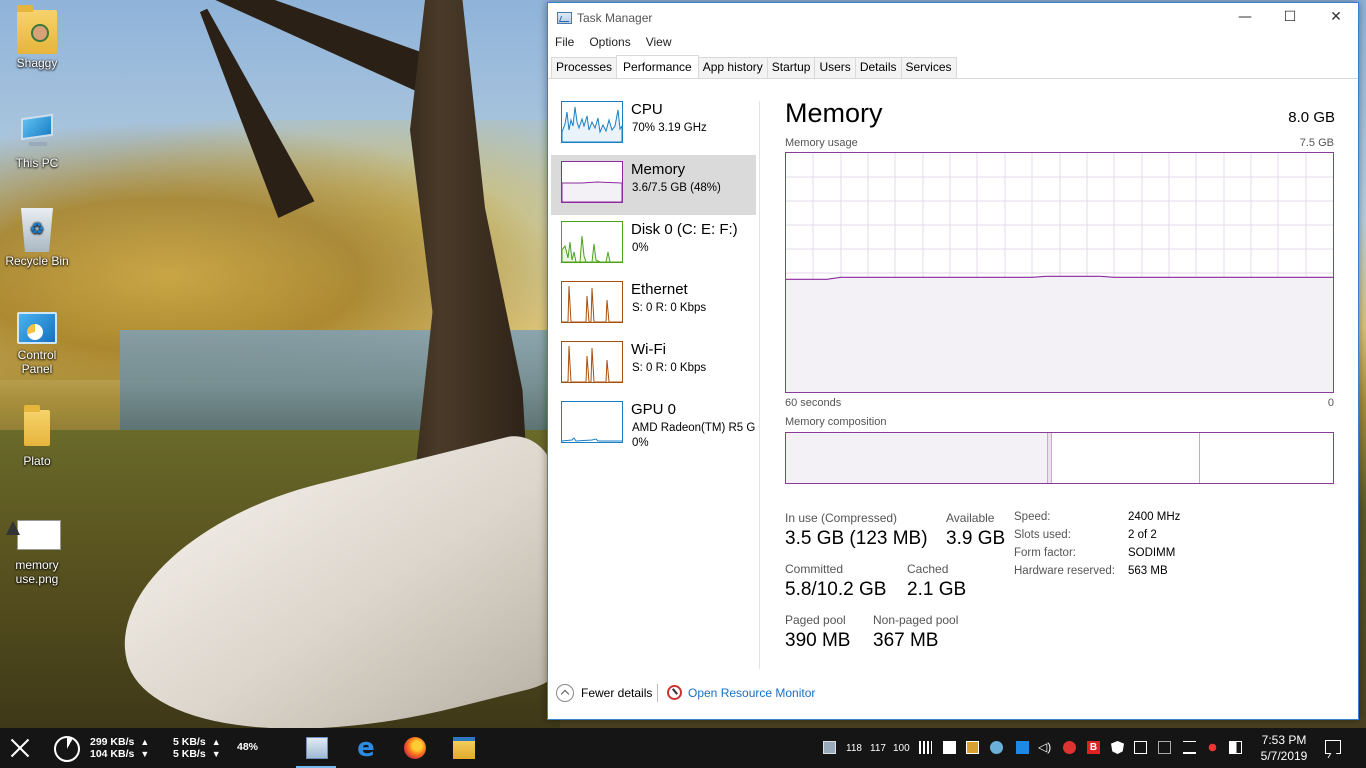  I want to click on document-icon, so click(949, 747).